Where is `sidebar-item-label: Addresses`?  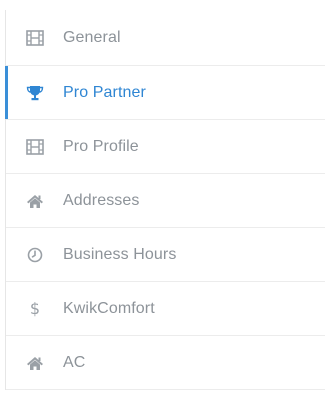
sidebar-item-label: Addresses is located at coordinates (101, 200).